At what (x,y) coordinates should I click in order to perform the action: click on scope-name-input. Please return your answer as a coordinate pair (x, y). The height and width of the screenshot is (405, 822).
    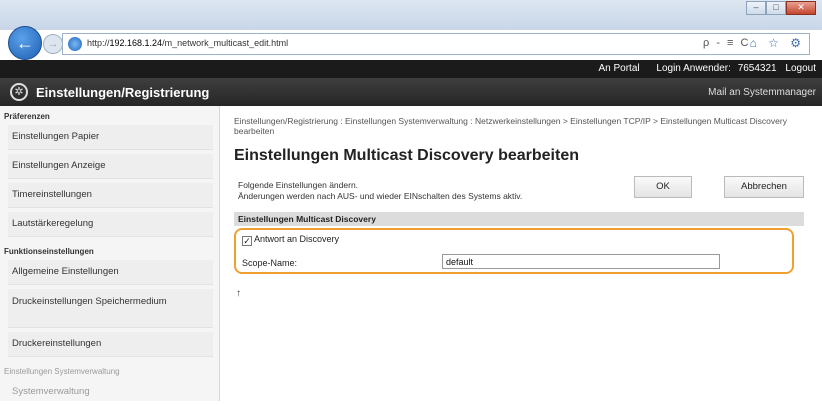
    Looking at the image, I should click on (581, 261).